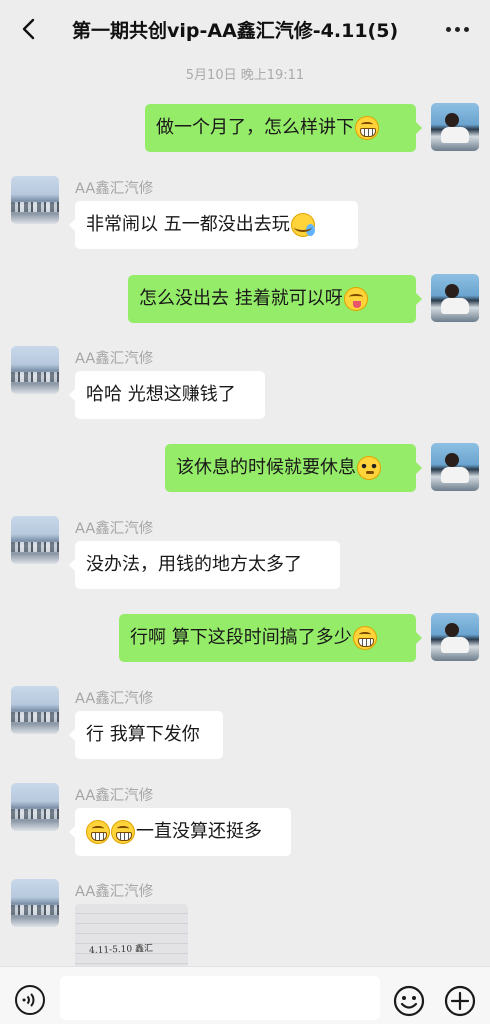 The image size is (490, 1024). I want to click on chat-header: 第一期共创vip-AA鑫汇汽修-4.11(5), so click(245, 29).